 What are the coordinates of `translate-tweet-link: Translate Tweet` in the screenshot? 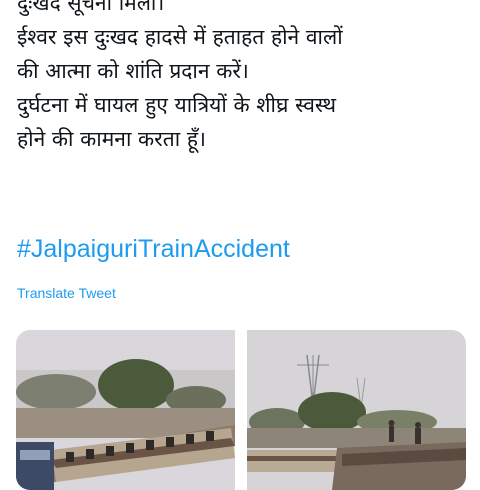 It's located at (66, 293).